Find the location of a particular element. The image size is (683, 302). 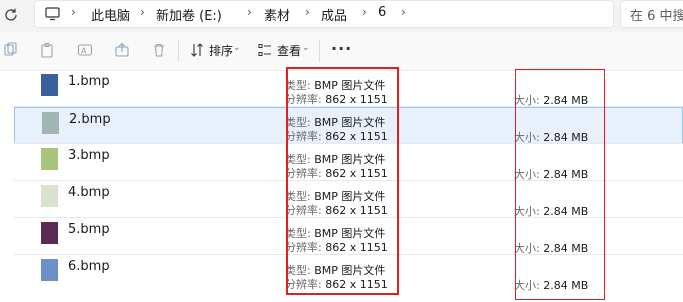

rename-icon: A is located at coordinates (85, 50).